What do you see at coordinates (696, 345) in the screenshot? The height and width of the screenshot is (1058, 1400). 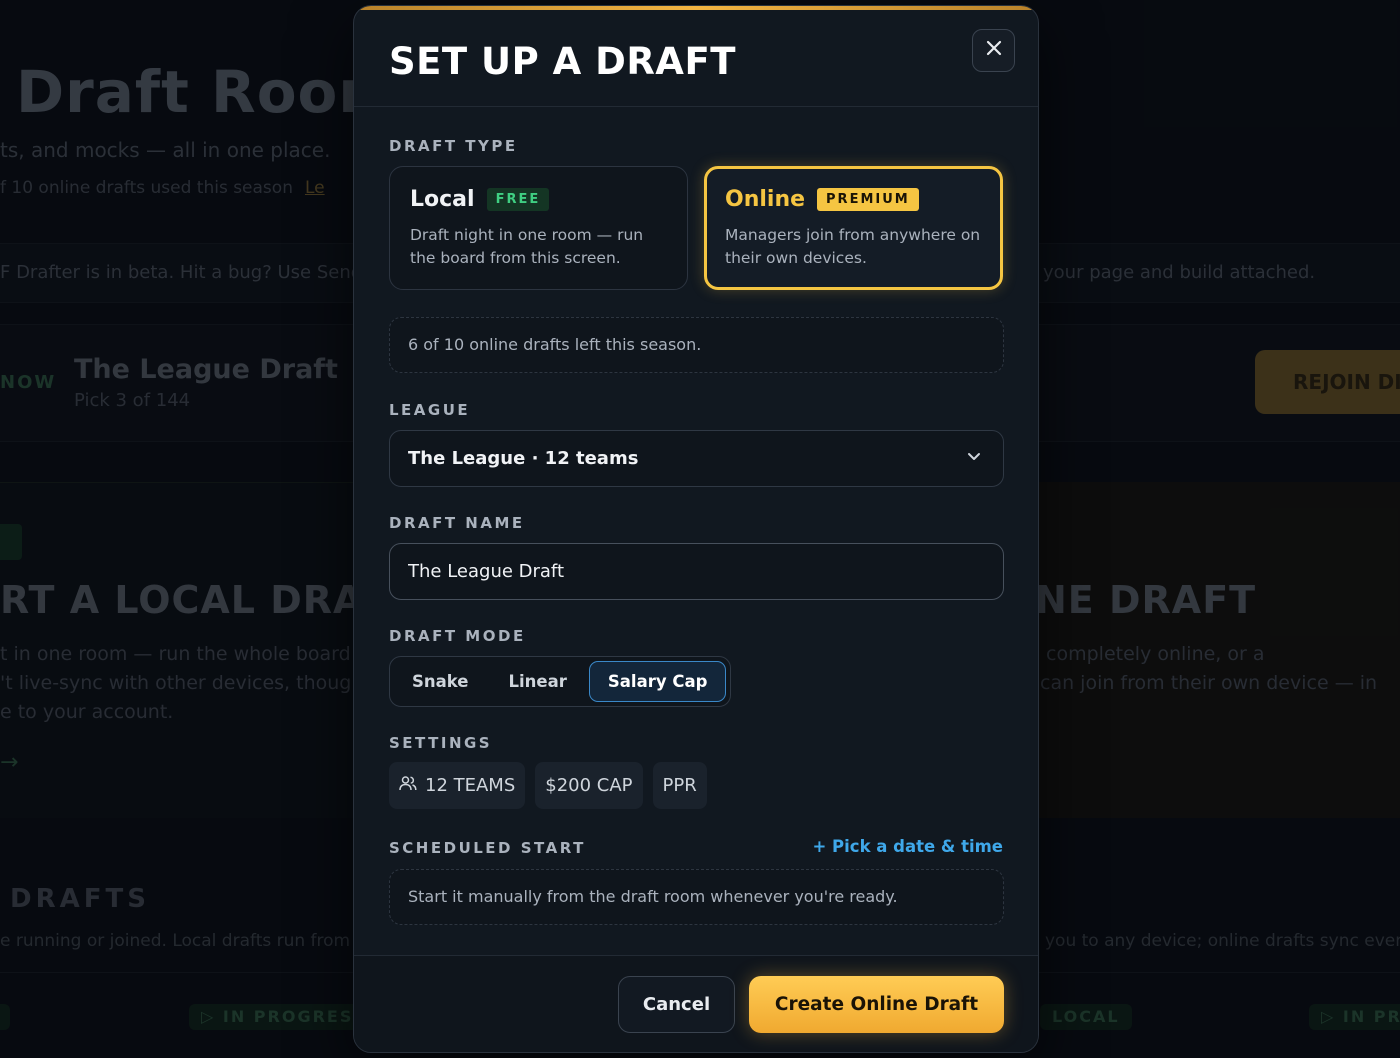 I see `drafts-left-notice: 6 of 10 online drafts left this season.` at bounding box center [696, 345].